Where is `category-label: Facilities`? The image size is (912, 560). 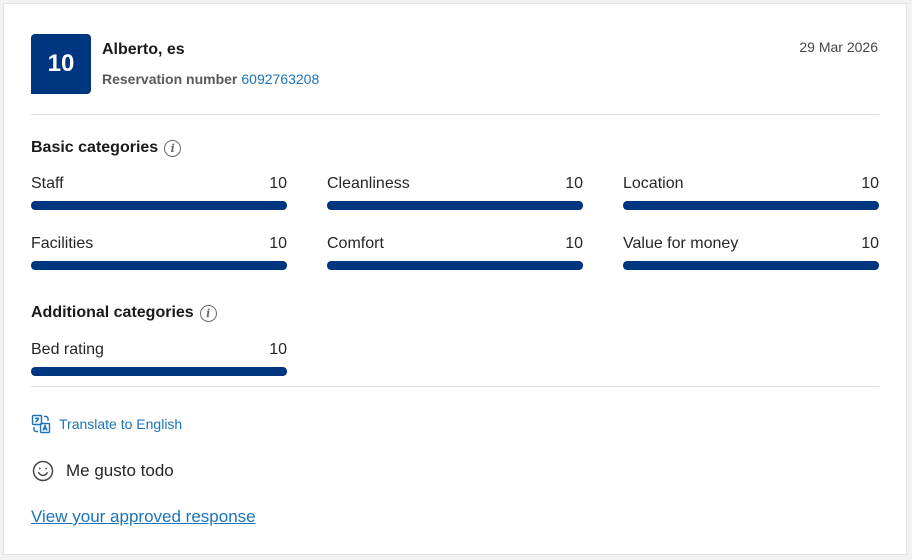 category-label: Facilities is located at coordinates (62, 243).